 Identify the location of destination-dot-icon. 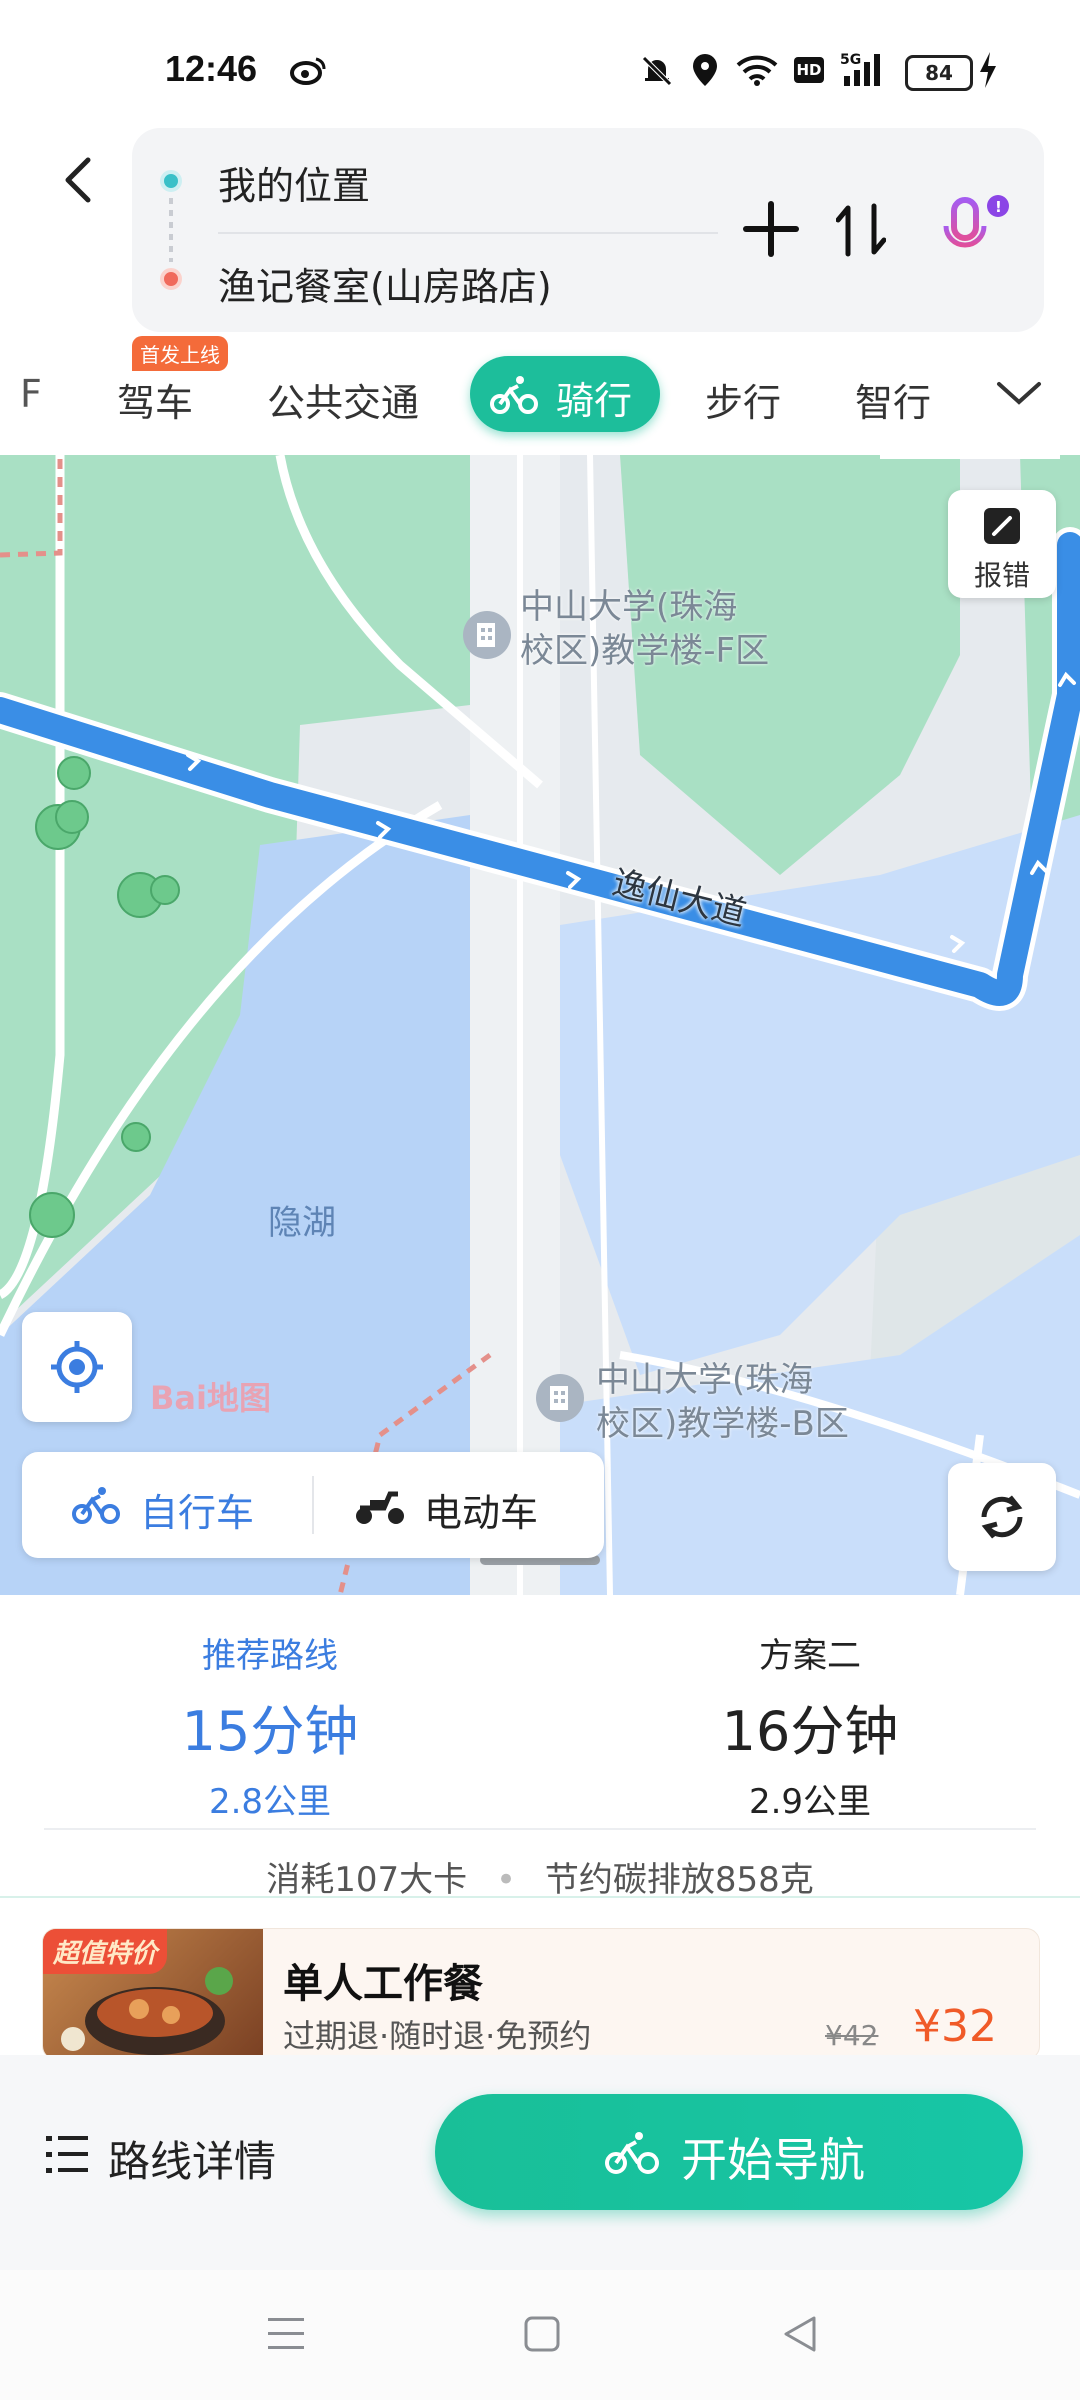
(171, 279).